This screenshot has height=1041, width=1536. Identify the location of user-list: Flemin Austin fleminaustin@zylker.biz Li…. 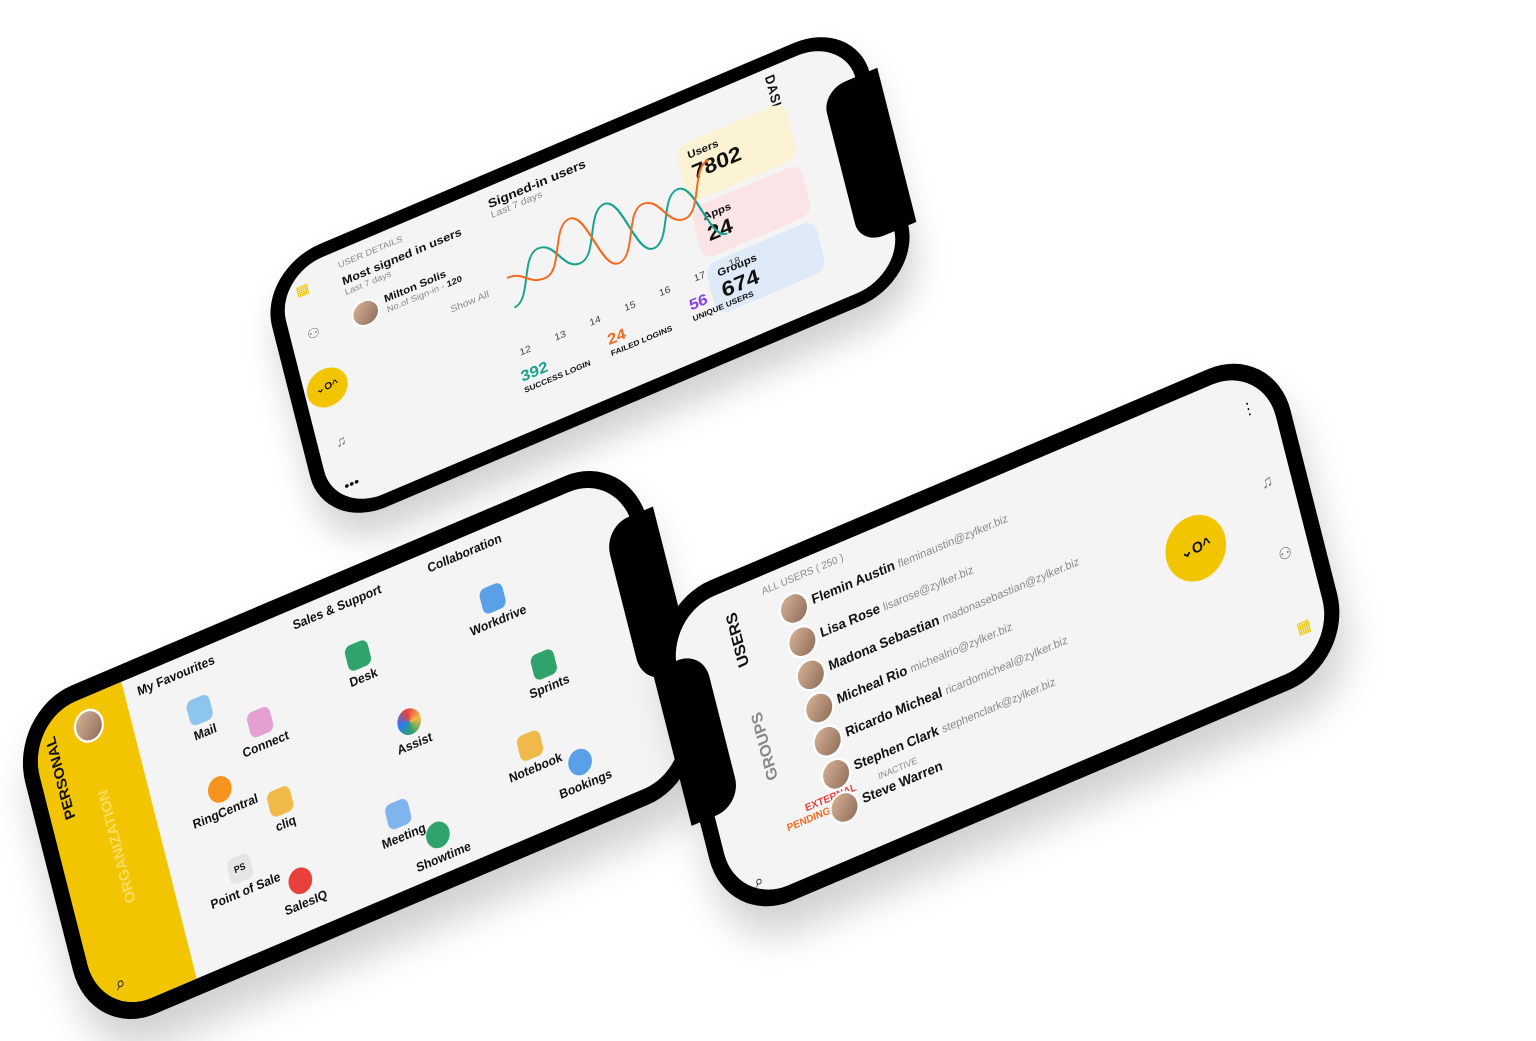
(1025, 628).